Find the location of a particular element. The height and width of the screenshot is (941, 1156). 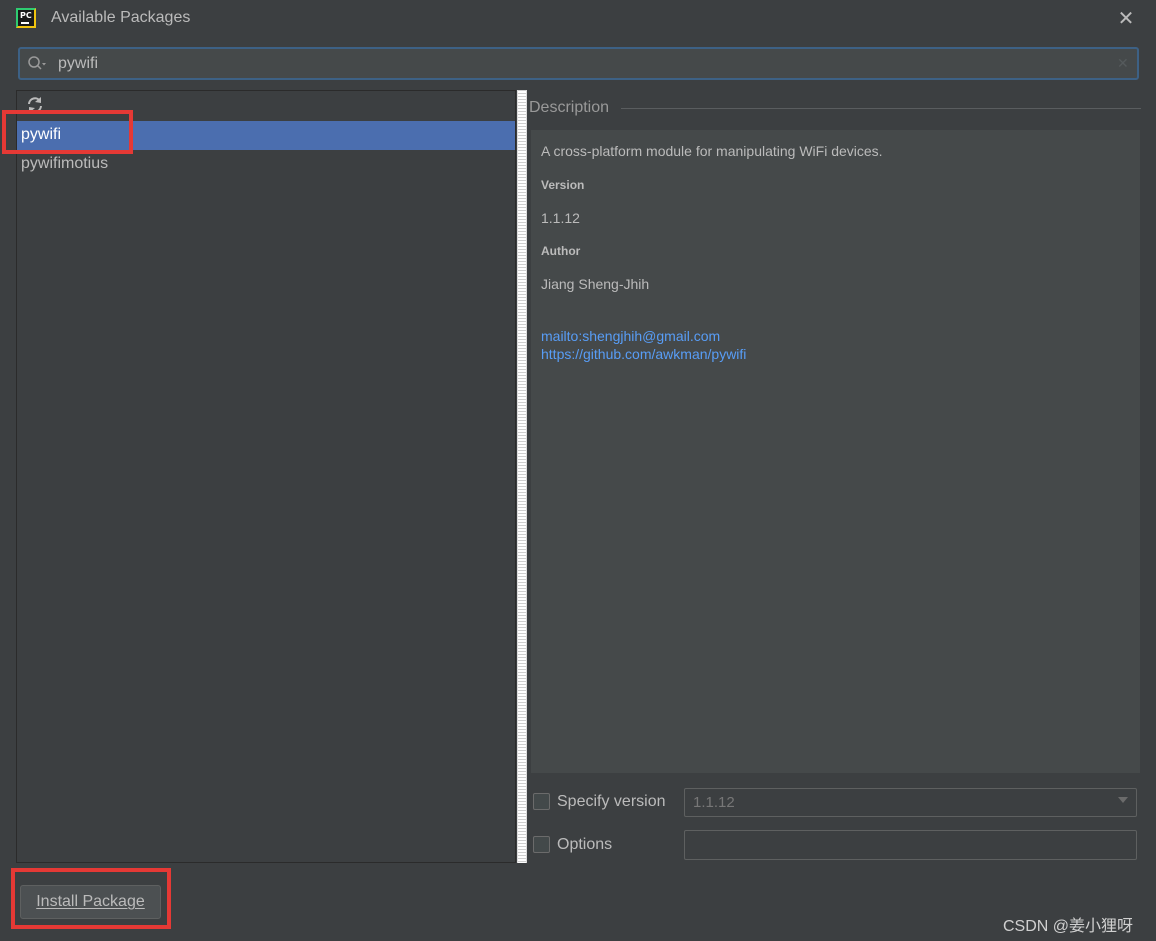

package-version: 1.1.12 is located at coordinates (560, 218).